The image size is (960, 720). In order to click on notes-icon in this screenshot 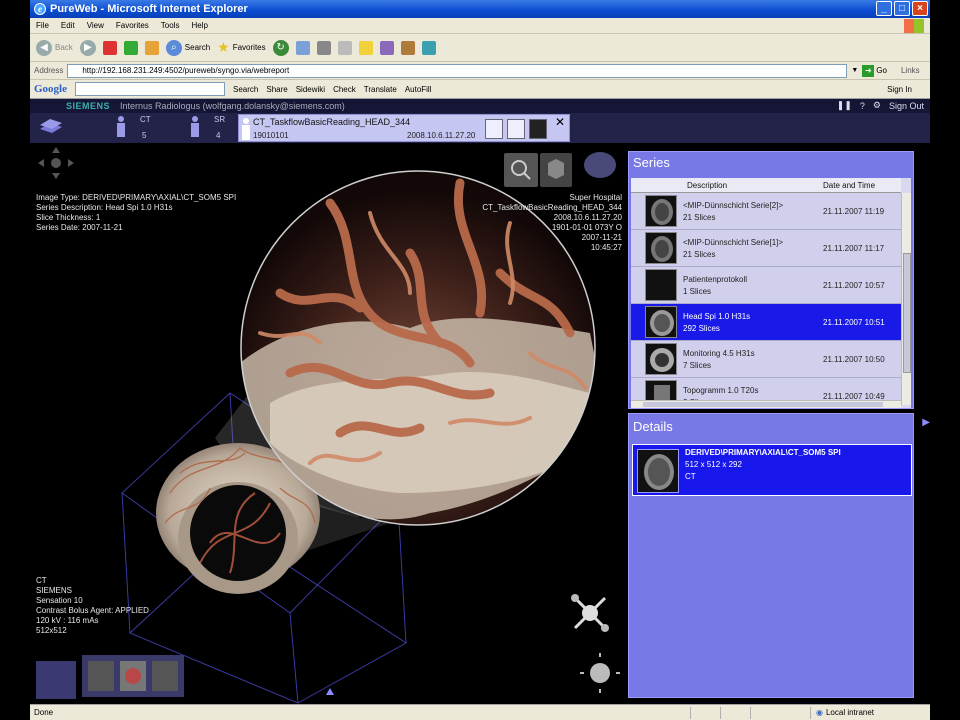, I will do `click(365, 47)`.